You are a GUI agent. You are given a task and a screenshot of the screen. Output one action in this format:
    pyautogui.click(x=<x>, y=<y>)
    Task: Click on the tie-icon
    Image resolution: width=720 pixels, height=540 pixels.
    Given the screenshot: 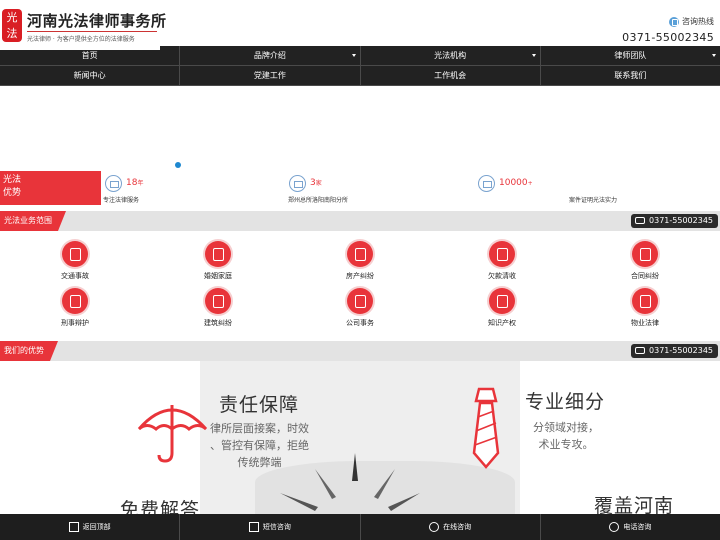 What is the action you would take?
    pyautogui.click(x=486, y=428)
    